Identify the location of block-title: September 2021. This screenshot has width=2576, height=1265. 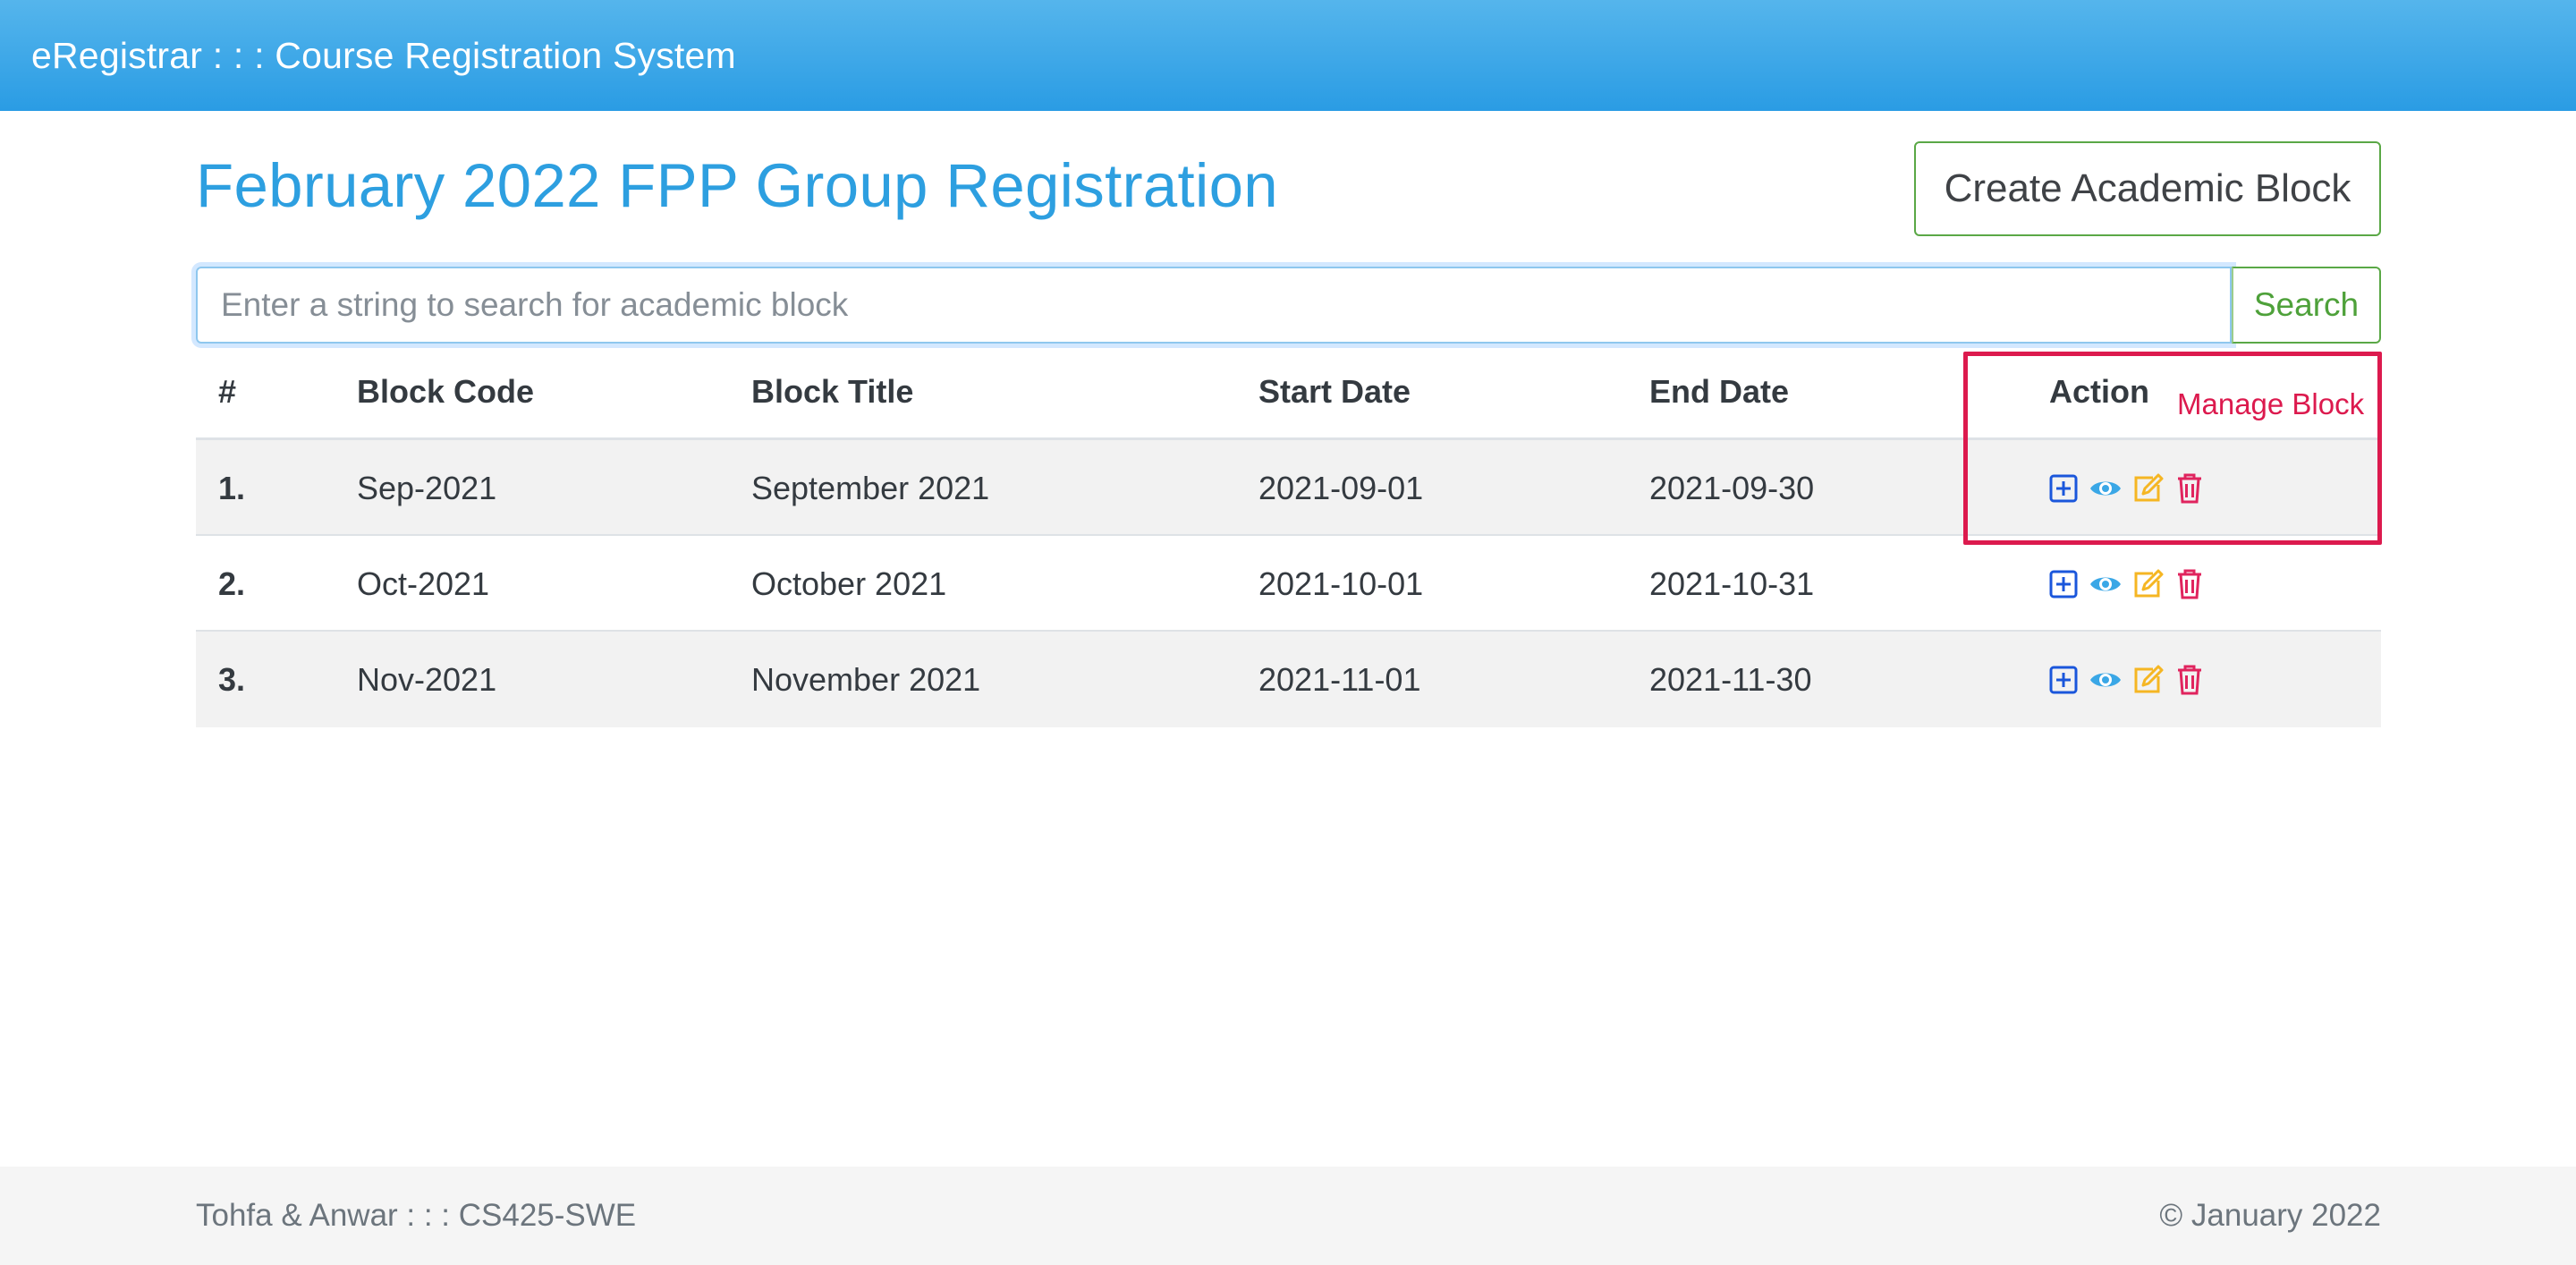
(870, 488).